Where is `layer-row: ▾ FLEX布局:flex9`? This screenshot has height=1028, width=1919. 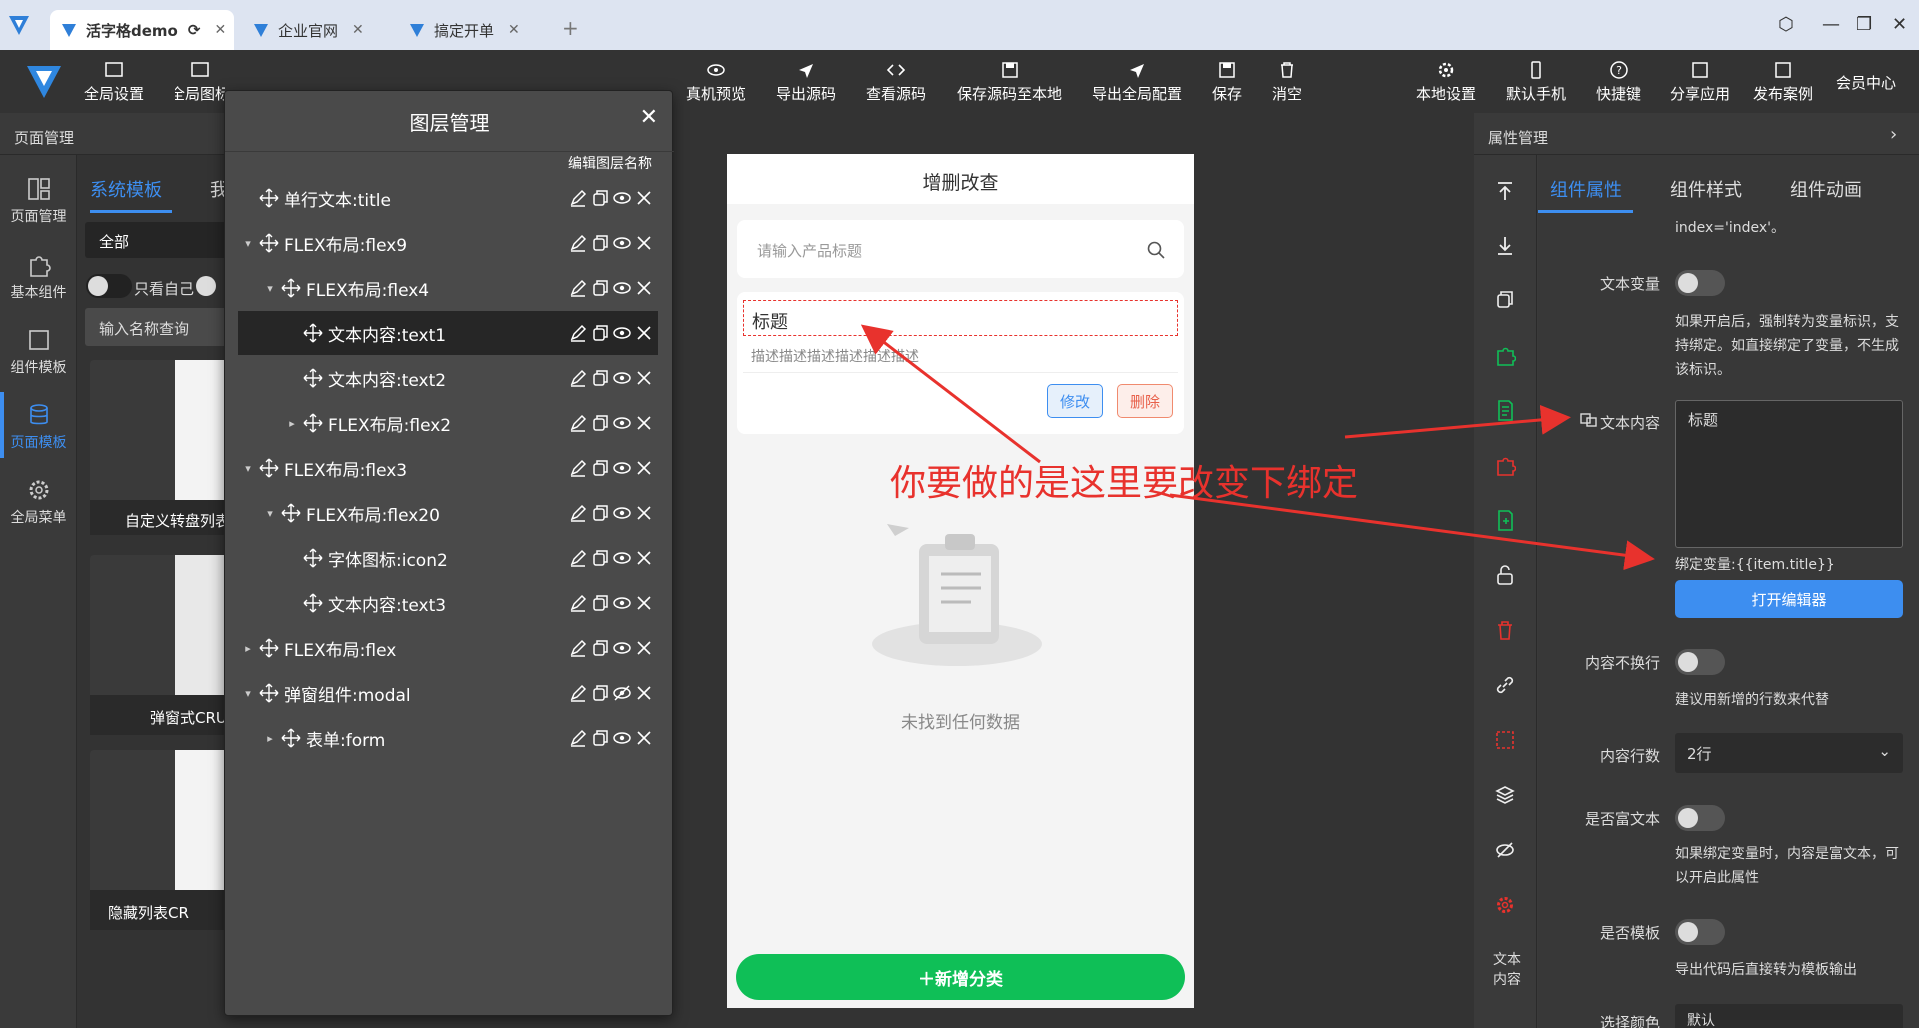
layer-row: ▾ FLEX布局:flex9 is located at coordinates (448, 243).